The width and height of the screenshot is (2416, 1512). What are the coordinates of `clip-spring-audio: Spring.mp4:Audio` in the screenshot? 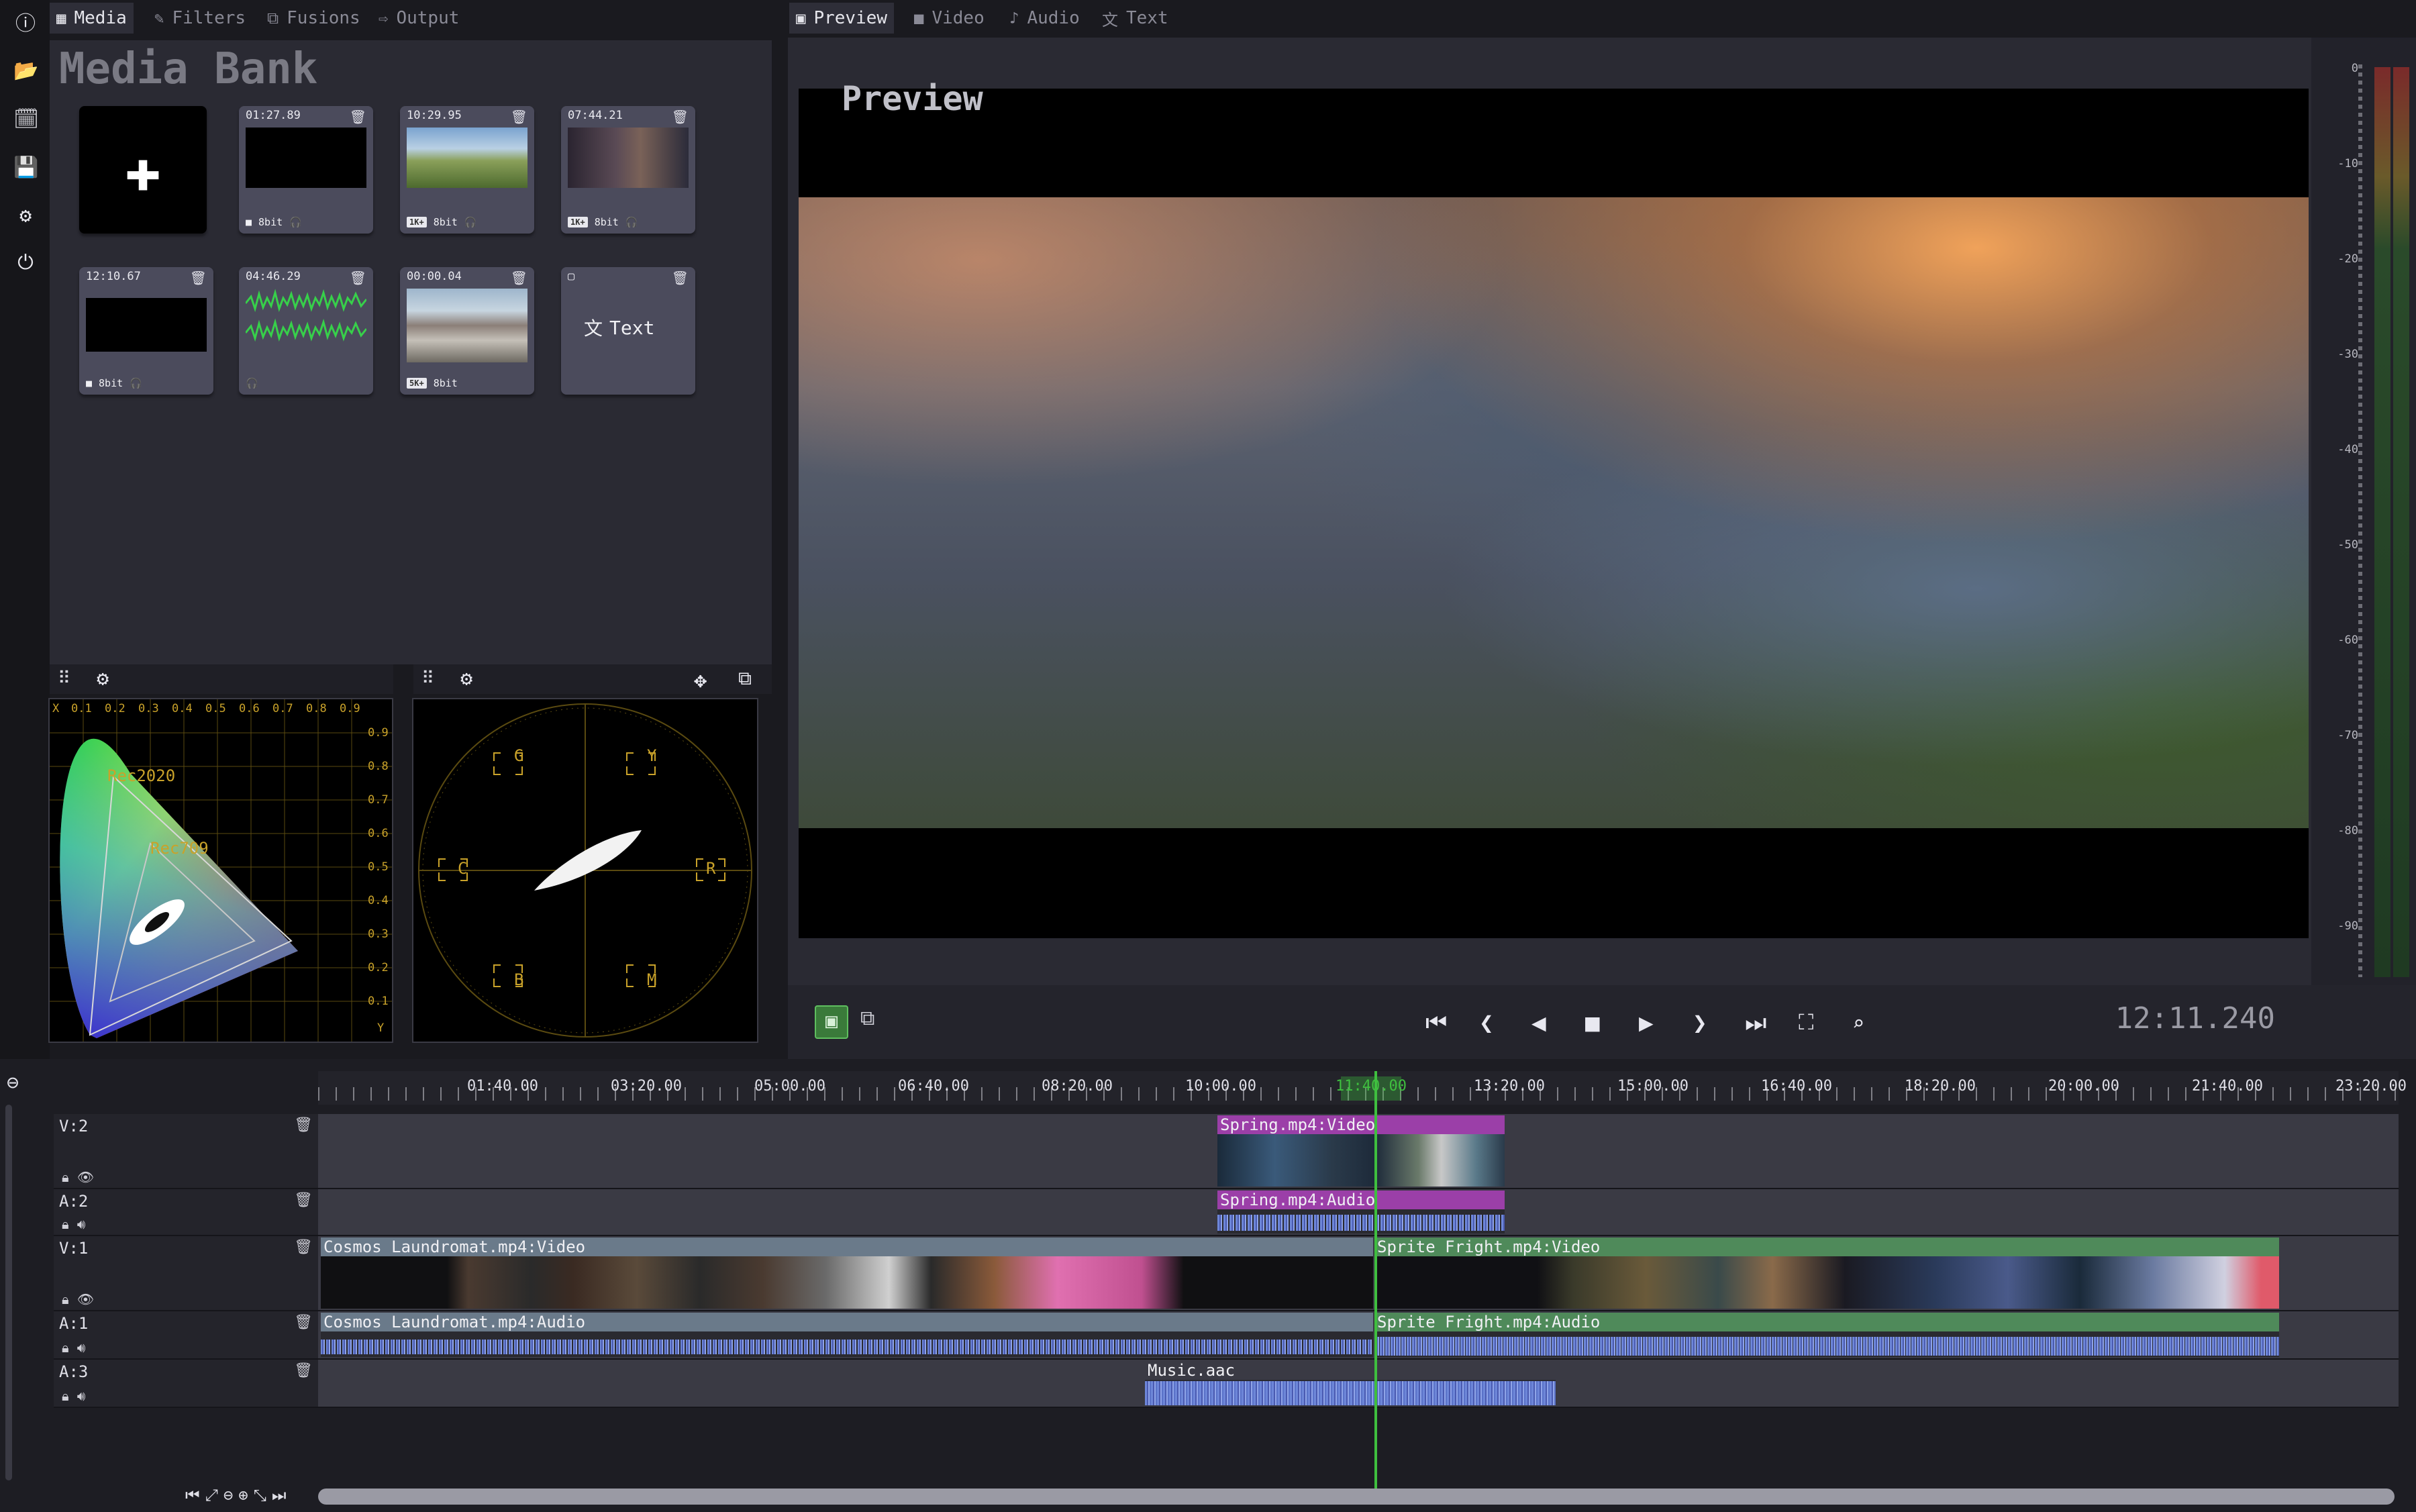 It's located at (1361, 1212).